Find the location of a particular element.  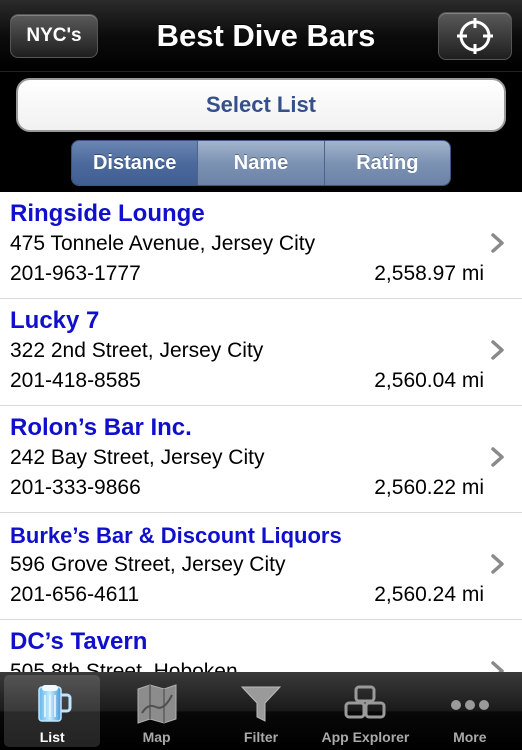

tab-list: List is located at coordinates (52, 711).